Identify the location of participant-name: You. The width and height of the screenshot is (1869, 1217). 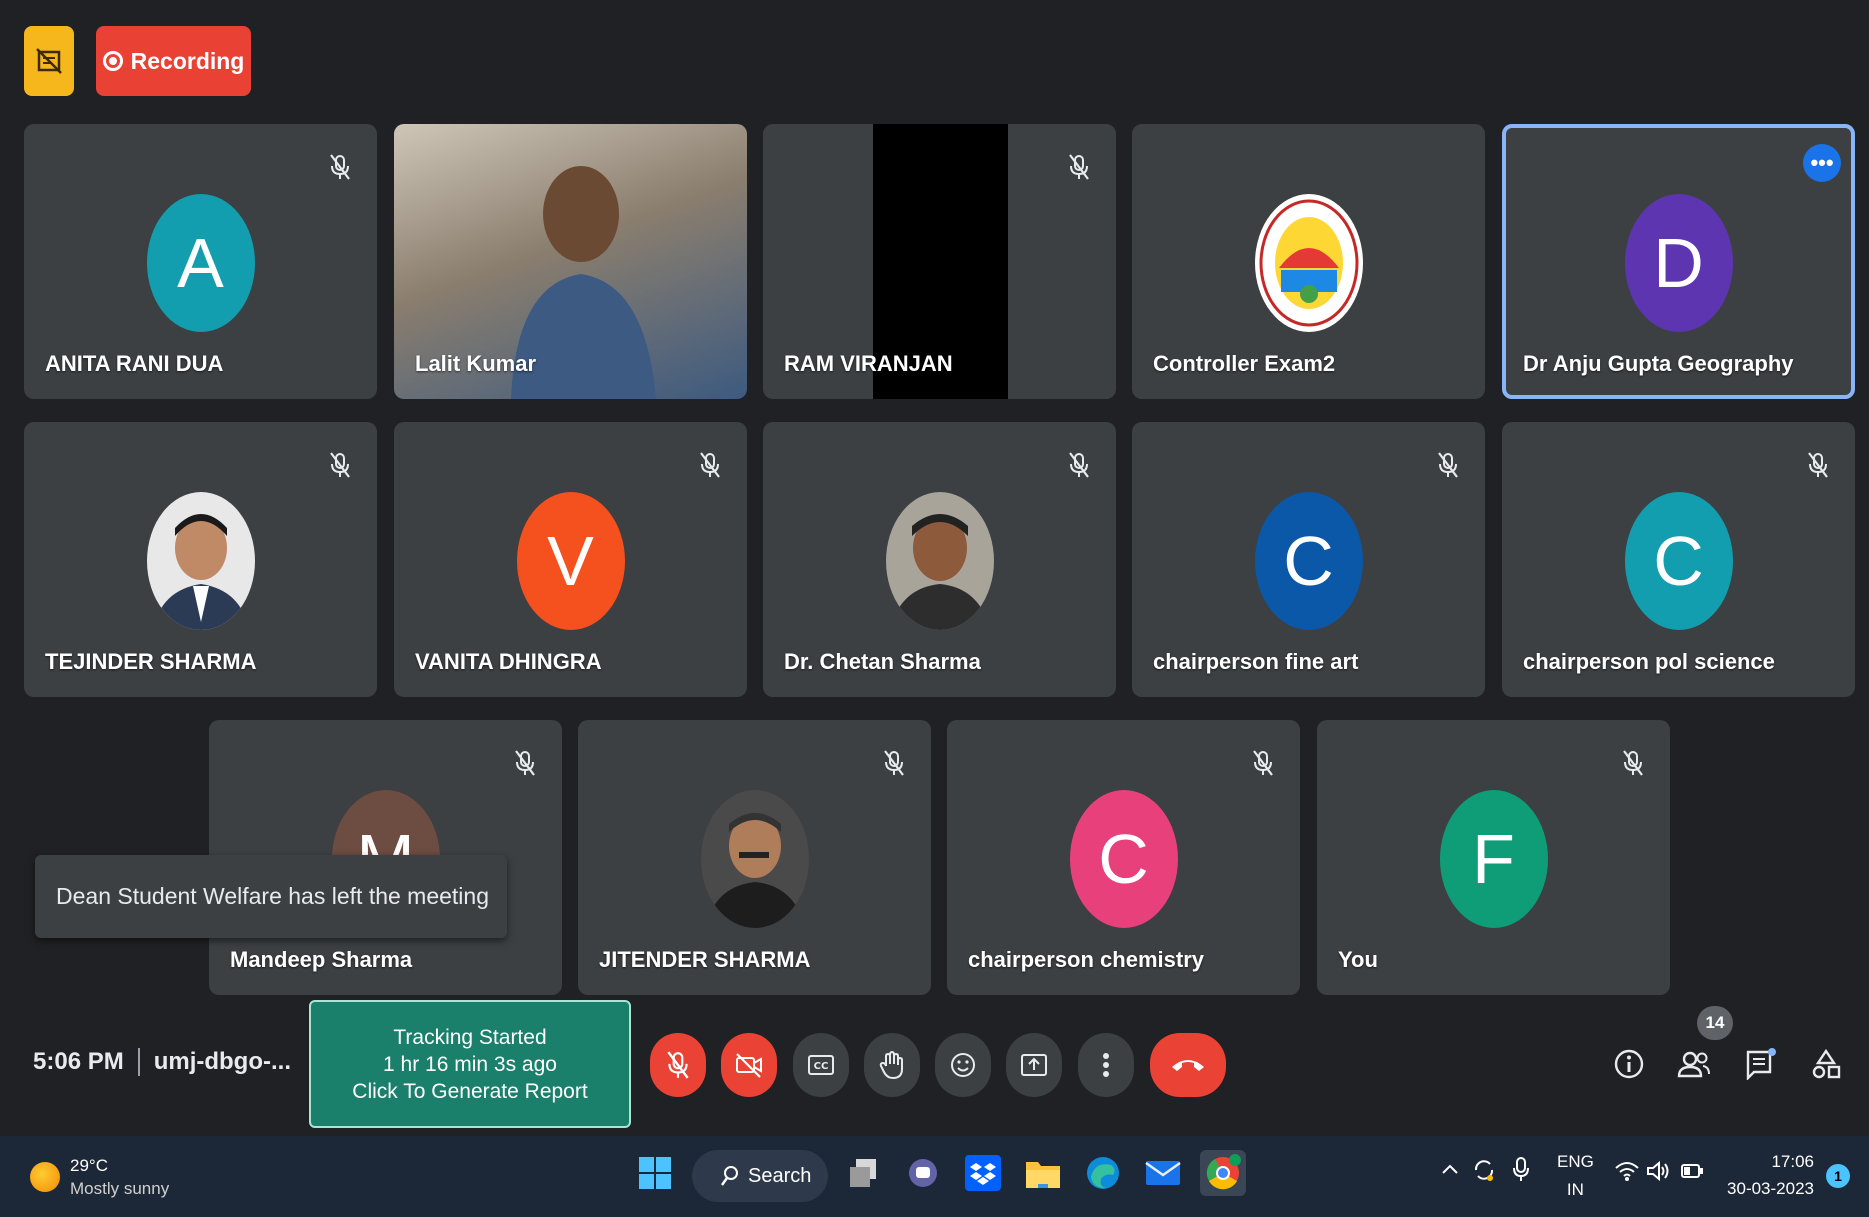
(1358, 959).